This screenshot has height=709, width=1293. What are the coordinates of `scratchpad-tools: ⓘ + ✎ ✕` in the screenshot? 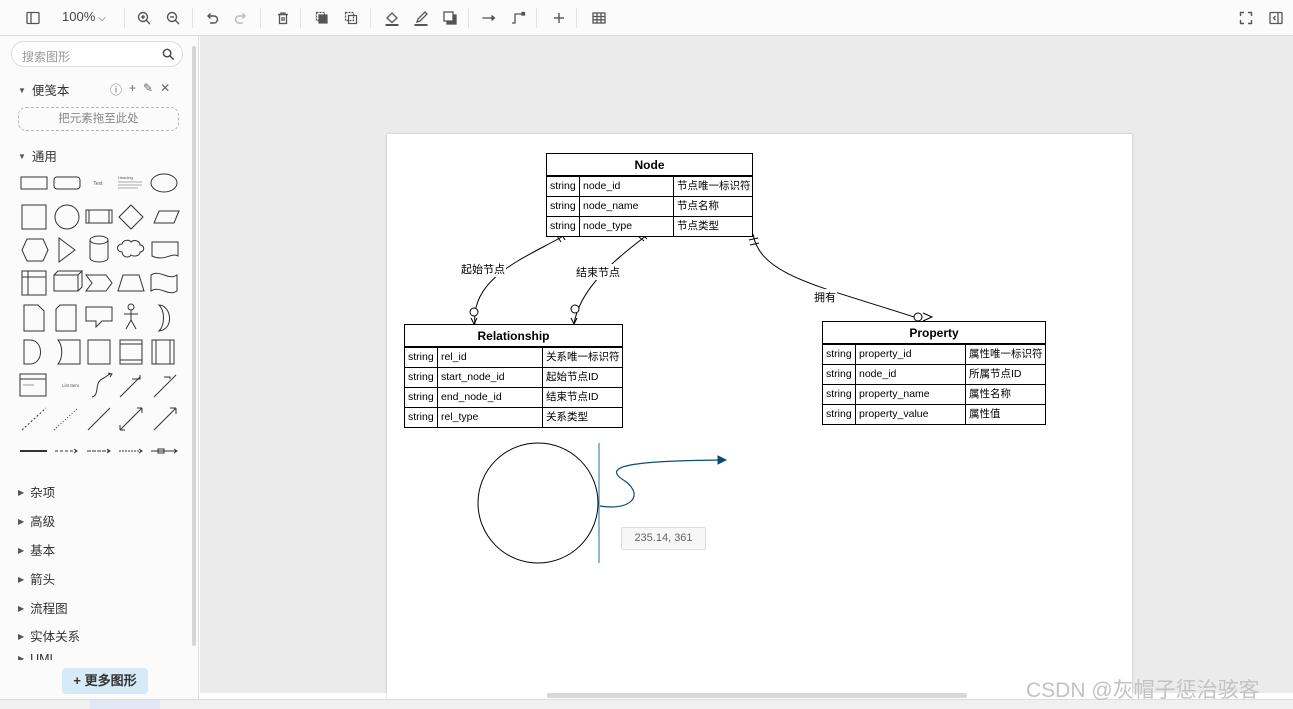 It's located at (140, 89).